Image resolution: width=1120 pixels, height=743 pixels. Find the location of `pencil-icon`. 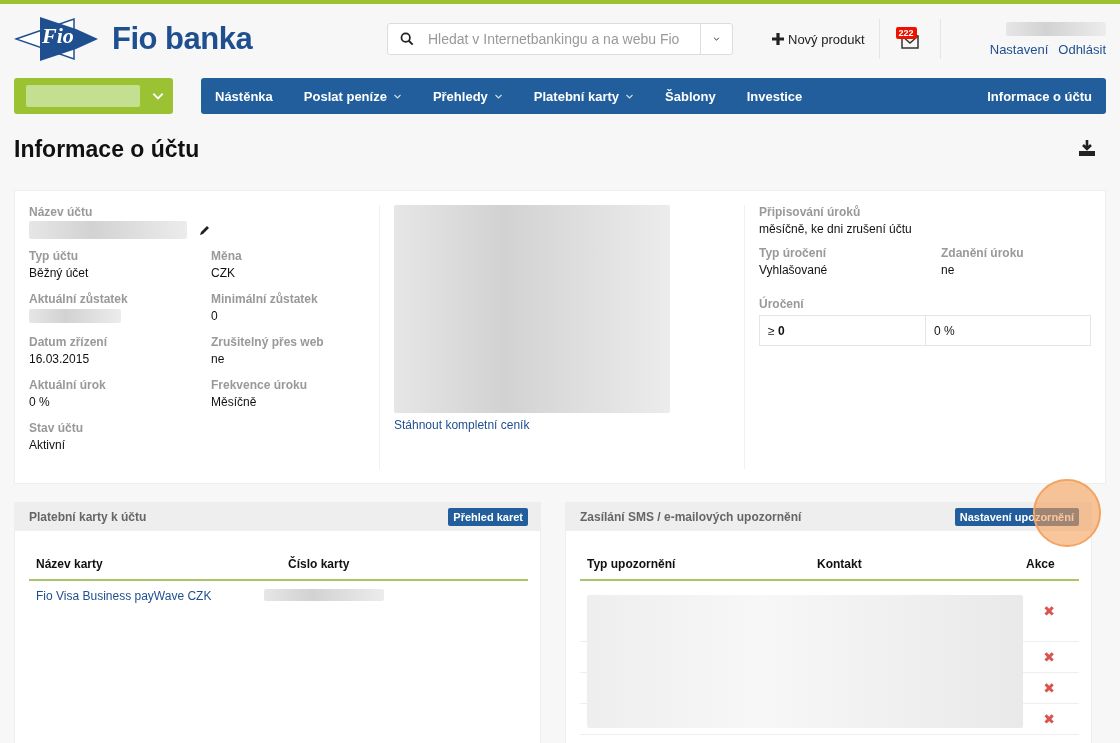

pencil-icon is located at coordinates (205, 230).